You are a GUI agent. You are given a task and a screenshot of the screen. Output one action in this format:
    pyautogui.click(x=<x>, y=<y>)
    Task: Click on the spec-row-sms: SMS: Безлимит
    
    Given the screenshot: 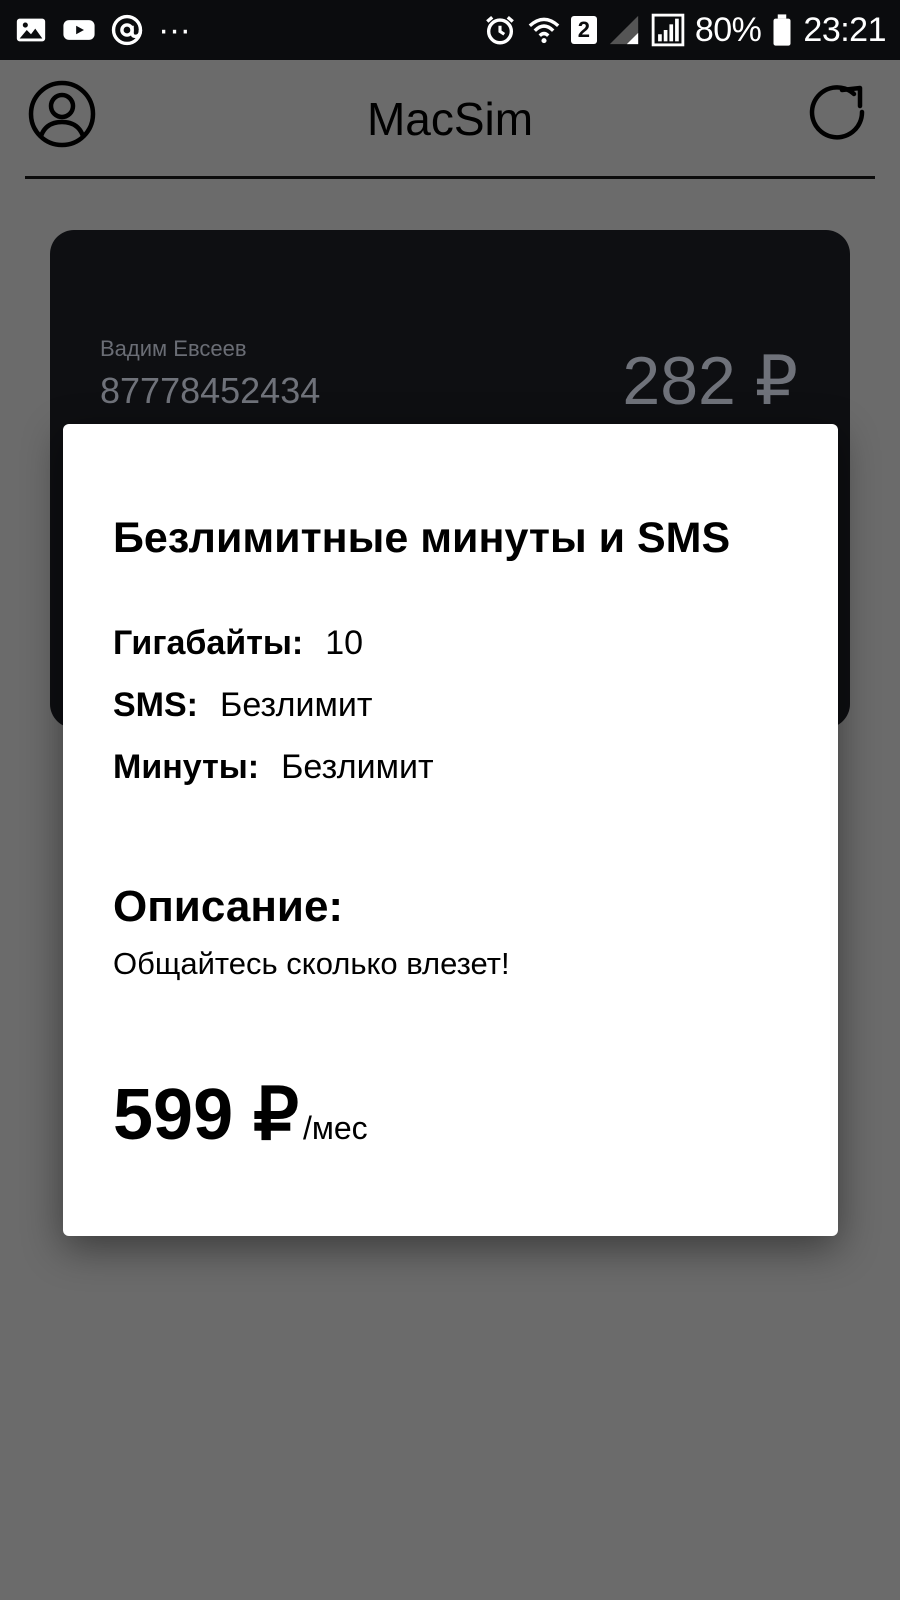 What is the action you would take?
    pyautogui.click(x=242, y=705)
    